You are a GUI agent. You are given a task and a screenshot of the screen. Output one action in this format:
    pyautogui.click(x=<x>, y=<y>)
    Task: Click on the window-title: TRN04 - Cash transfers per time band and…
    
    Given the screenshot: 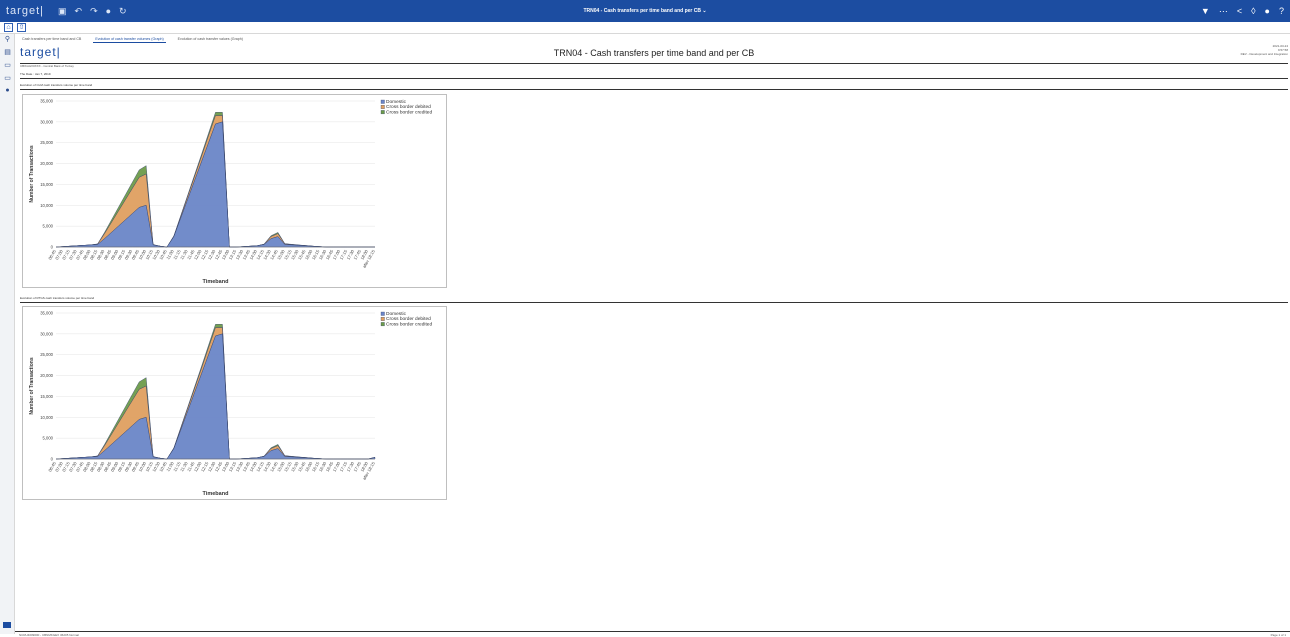 What is the action you would take?
    pyautogui.click(x=645, y=11)
    